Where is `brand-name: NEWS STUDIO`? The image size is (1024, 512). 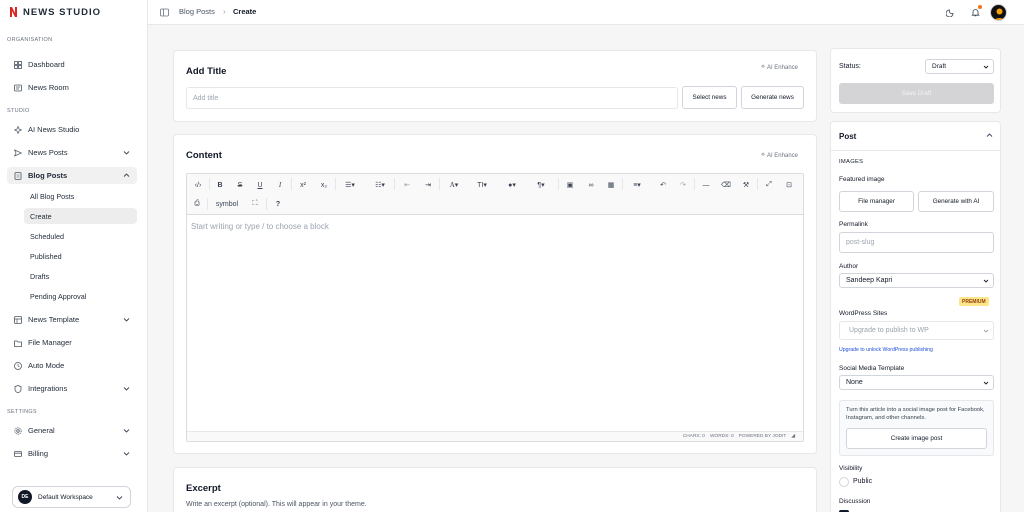
brand-name: NEWS STUDIO is located at coordinates (62, 12).